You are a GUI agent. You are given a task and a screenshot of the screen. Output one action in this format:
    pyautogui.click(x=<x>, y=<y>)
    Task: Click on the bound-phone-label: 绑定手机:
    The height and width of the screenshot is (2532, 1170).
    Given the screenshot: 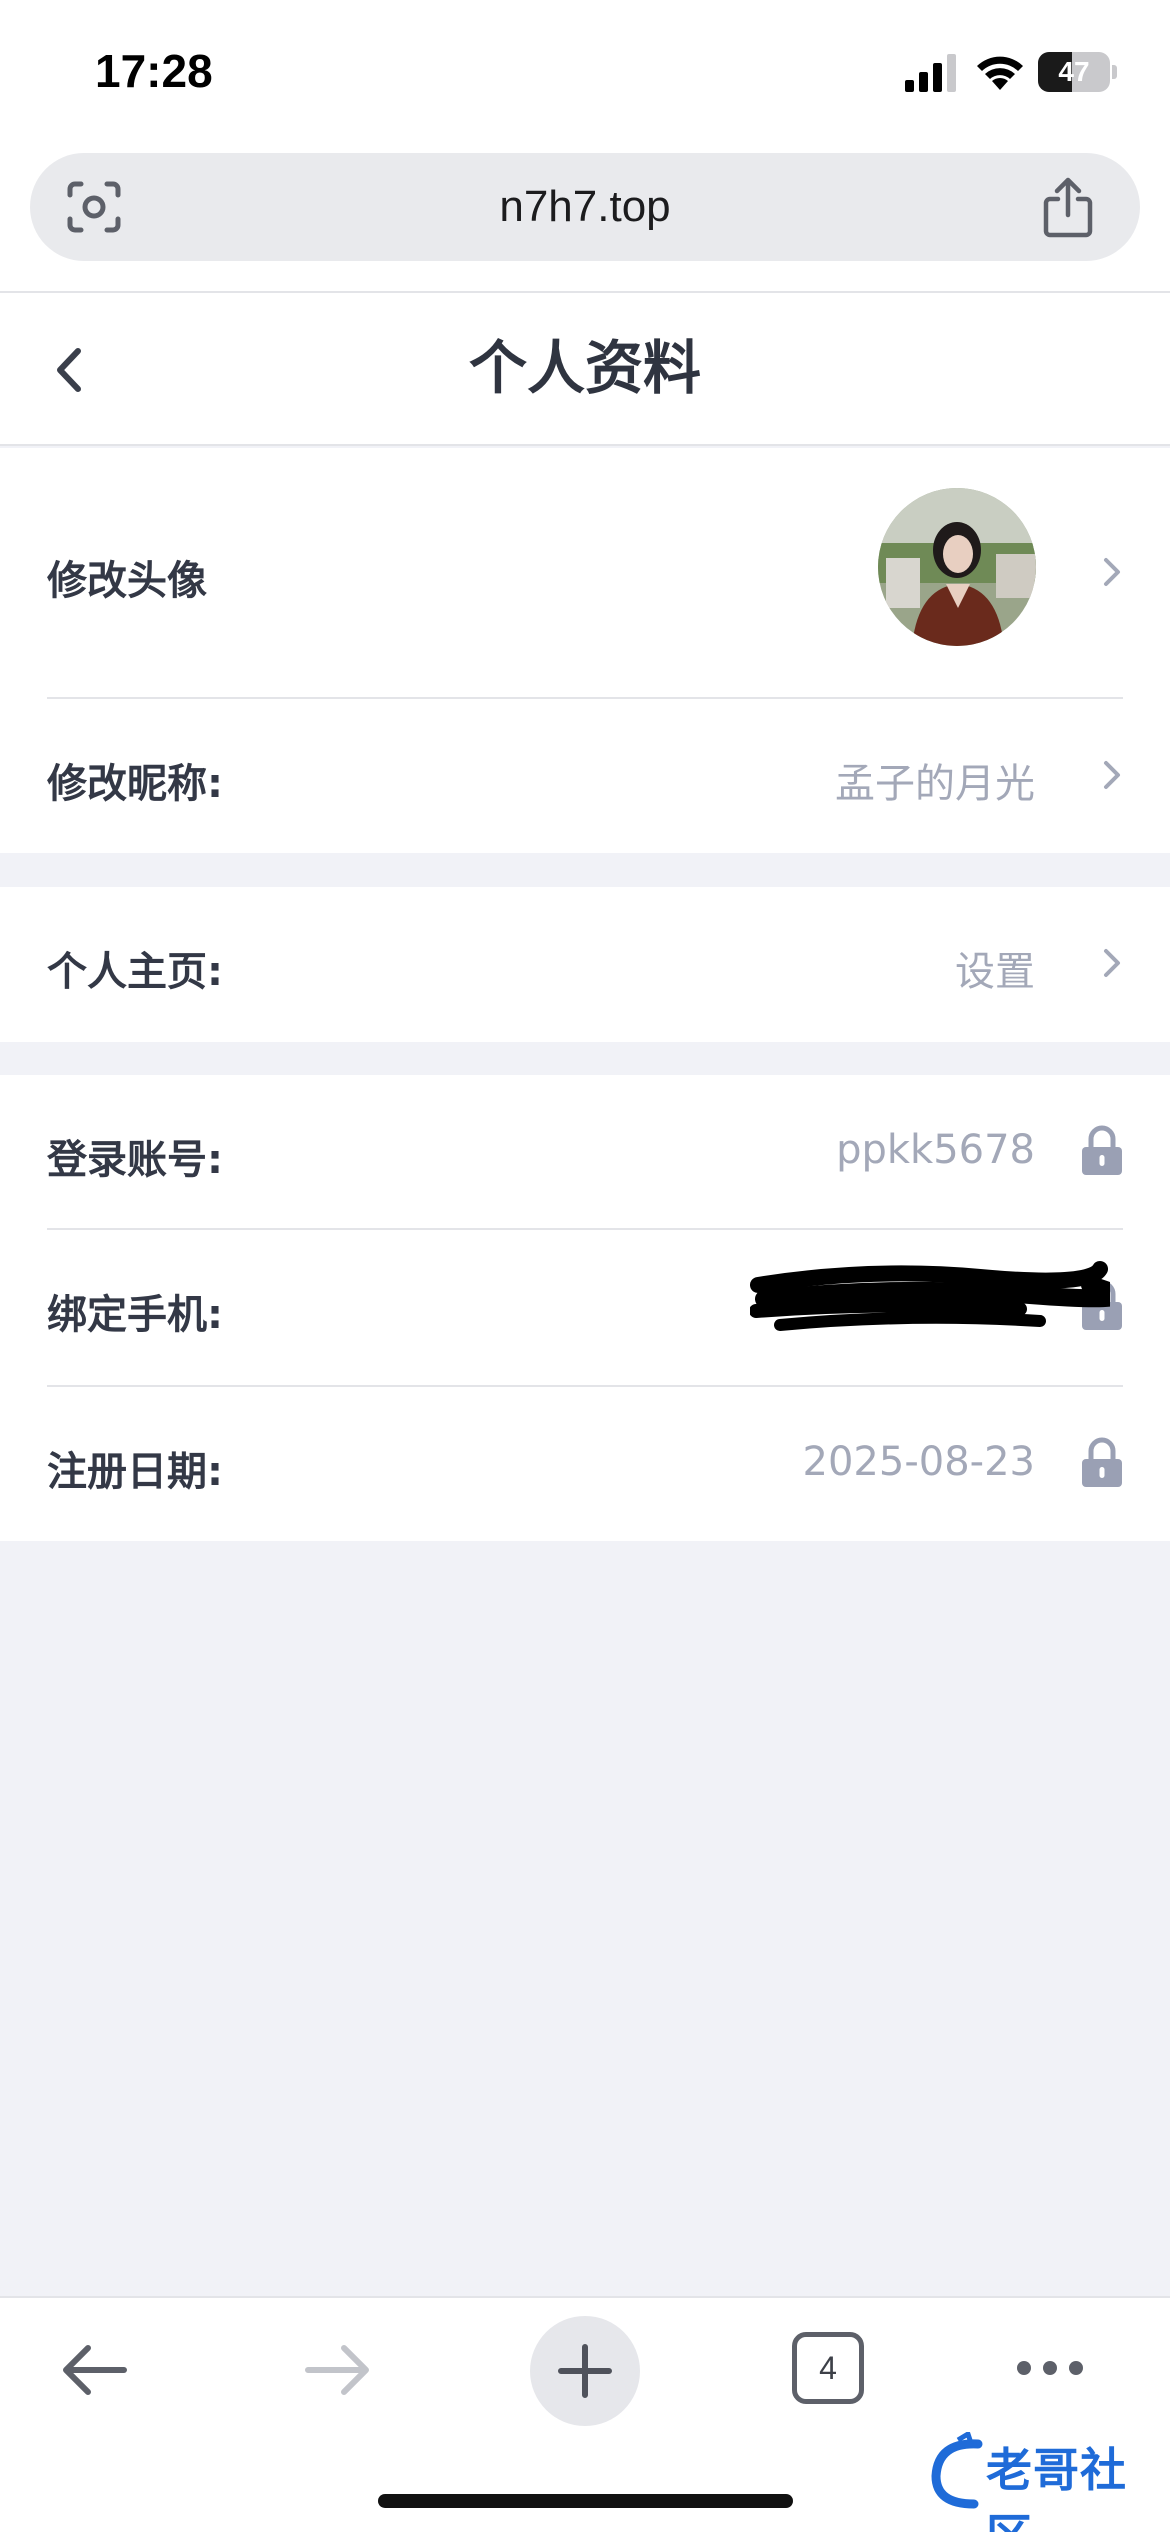 What is the action you would take?
    pyautogui.click(x=135, y=1315)
    